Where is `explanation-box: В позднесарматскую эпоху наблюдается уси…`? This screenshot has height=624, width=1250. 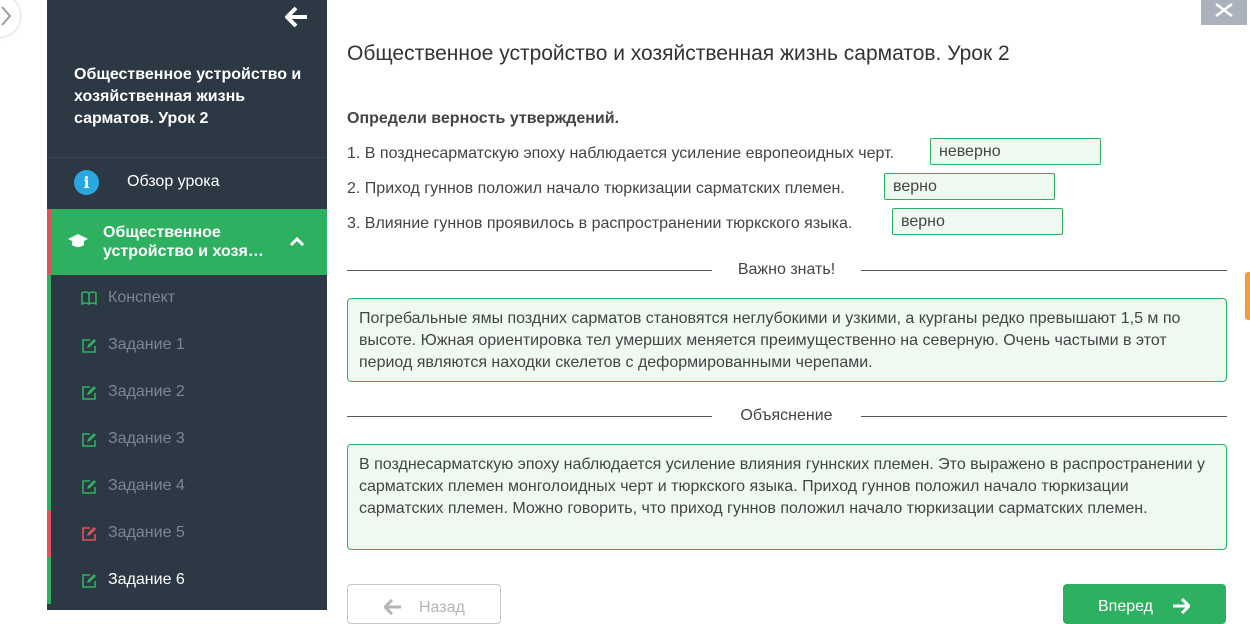 explanation-box: В позднесарматскую эпоху наблюдается уси… is located at coordinates (787, 497).